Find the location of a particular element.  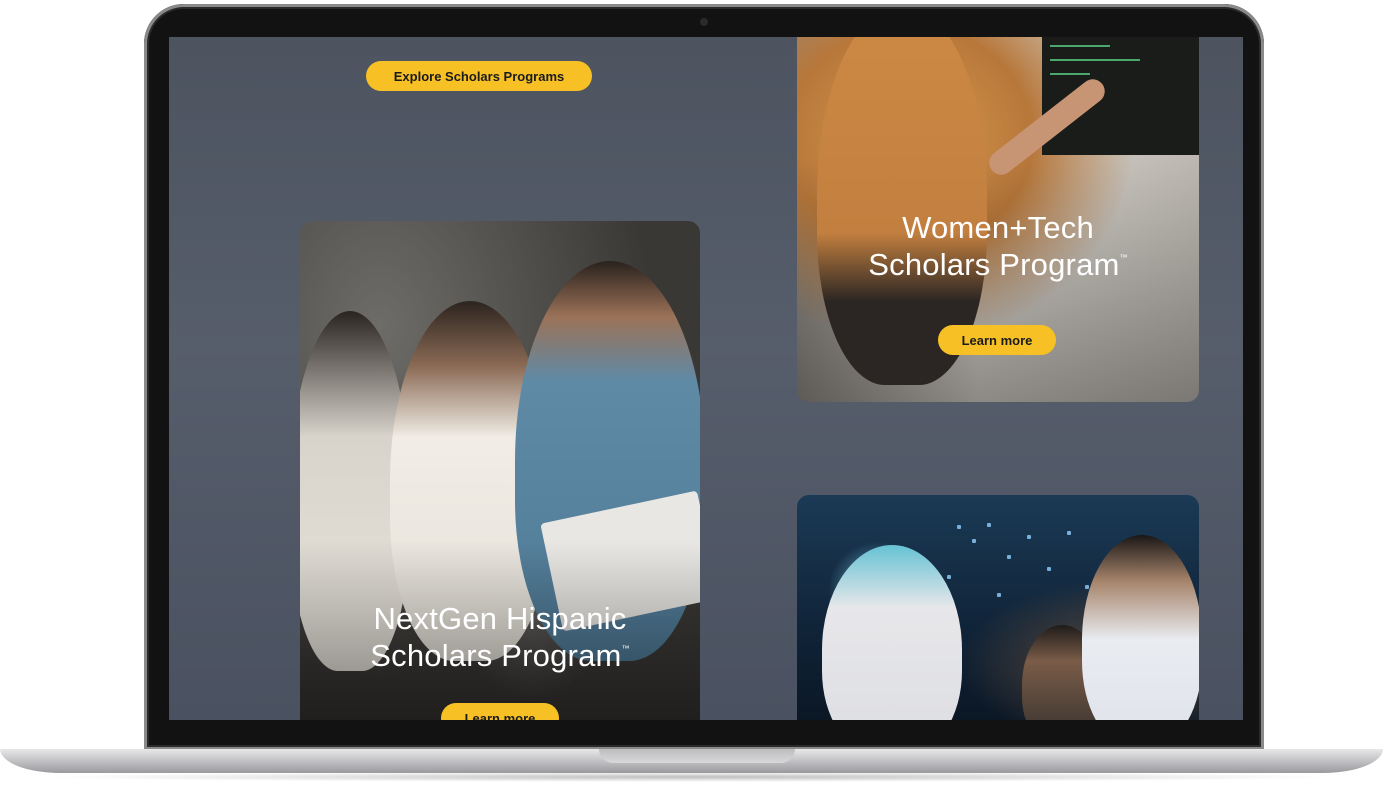

women-tech-card-title: Women+Tech Scholars Program™ is located at coordinates (998, 246).